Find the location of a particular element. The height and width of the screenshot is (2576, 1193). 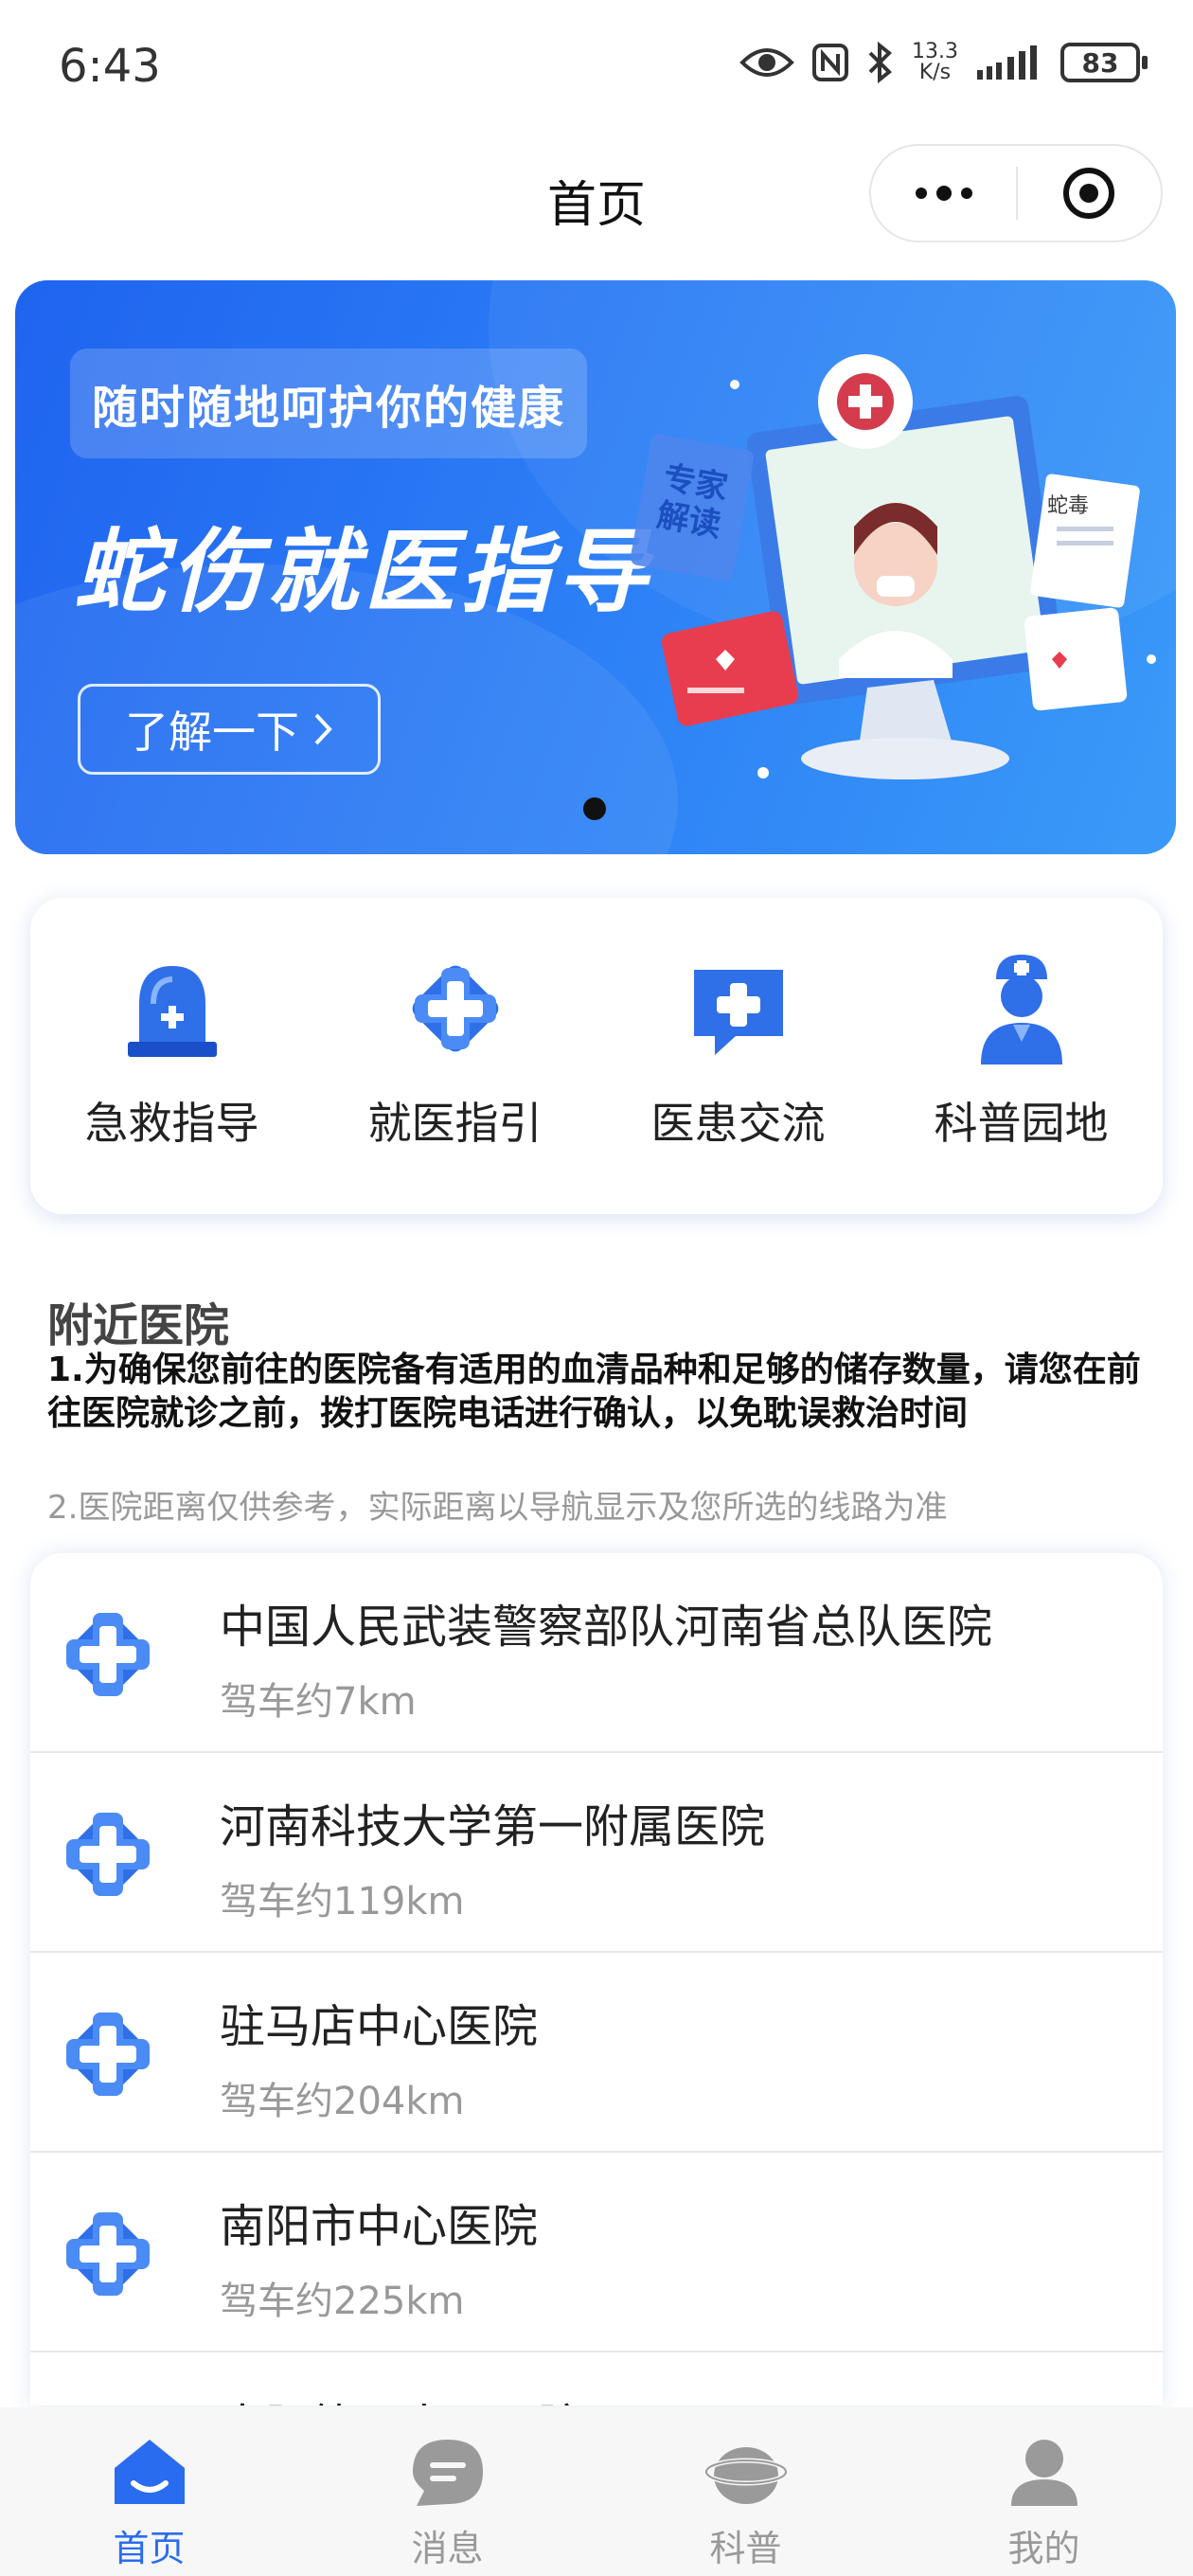

hospital-row: 南阳第一人民医院 is located at coordinates (596, 2379).